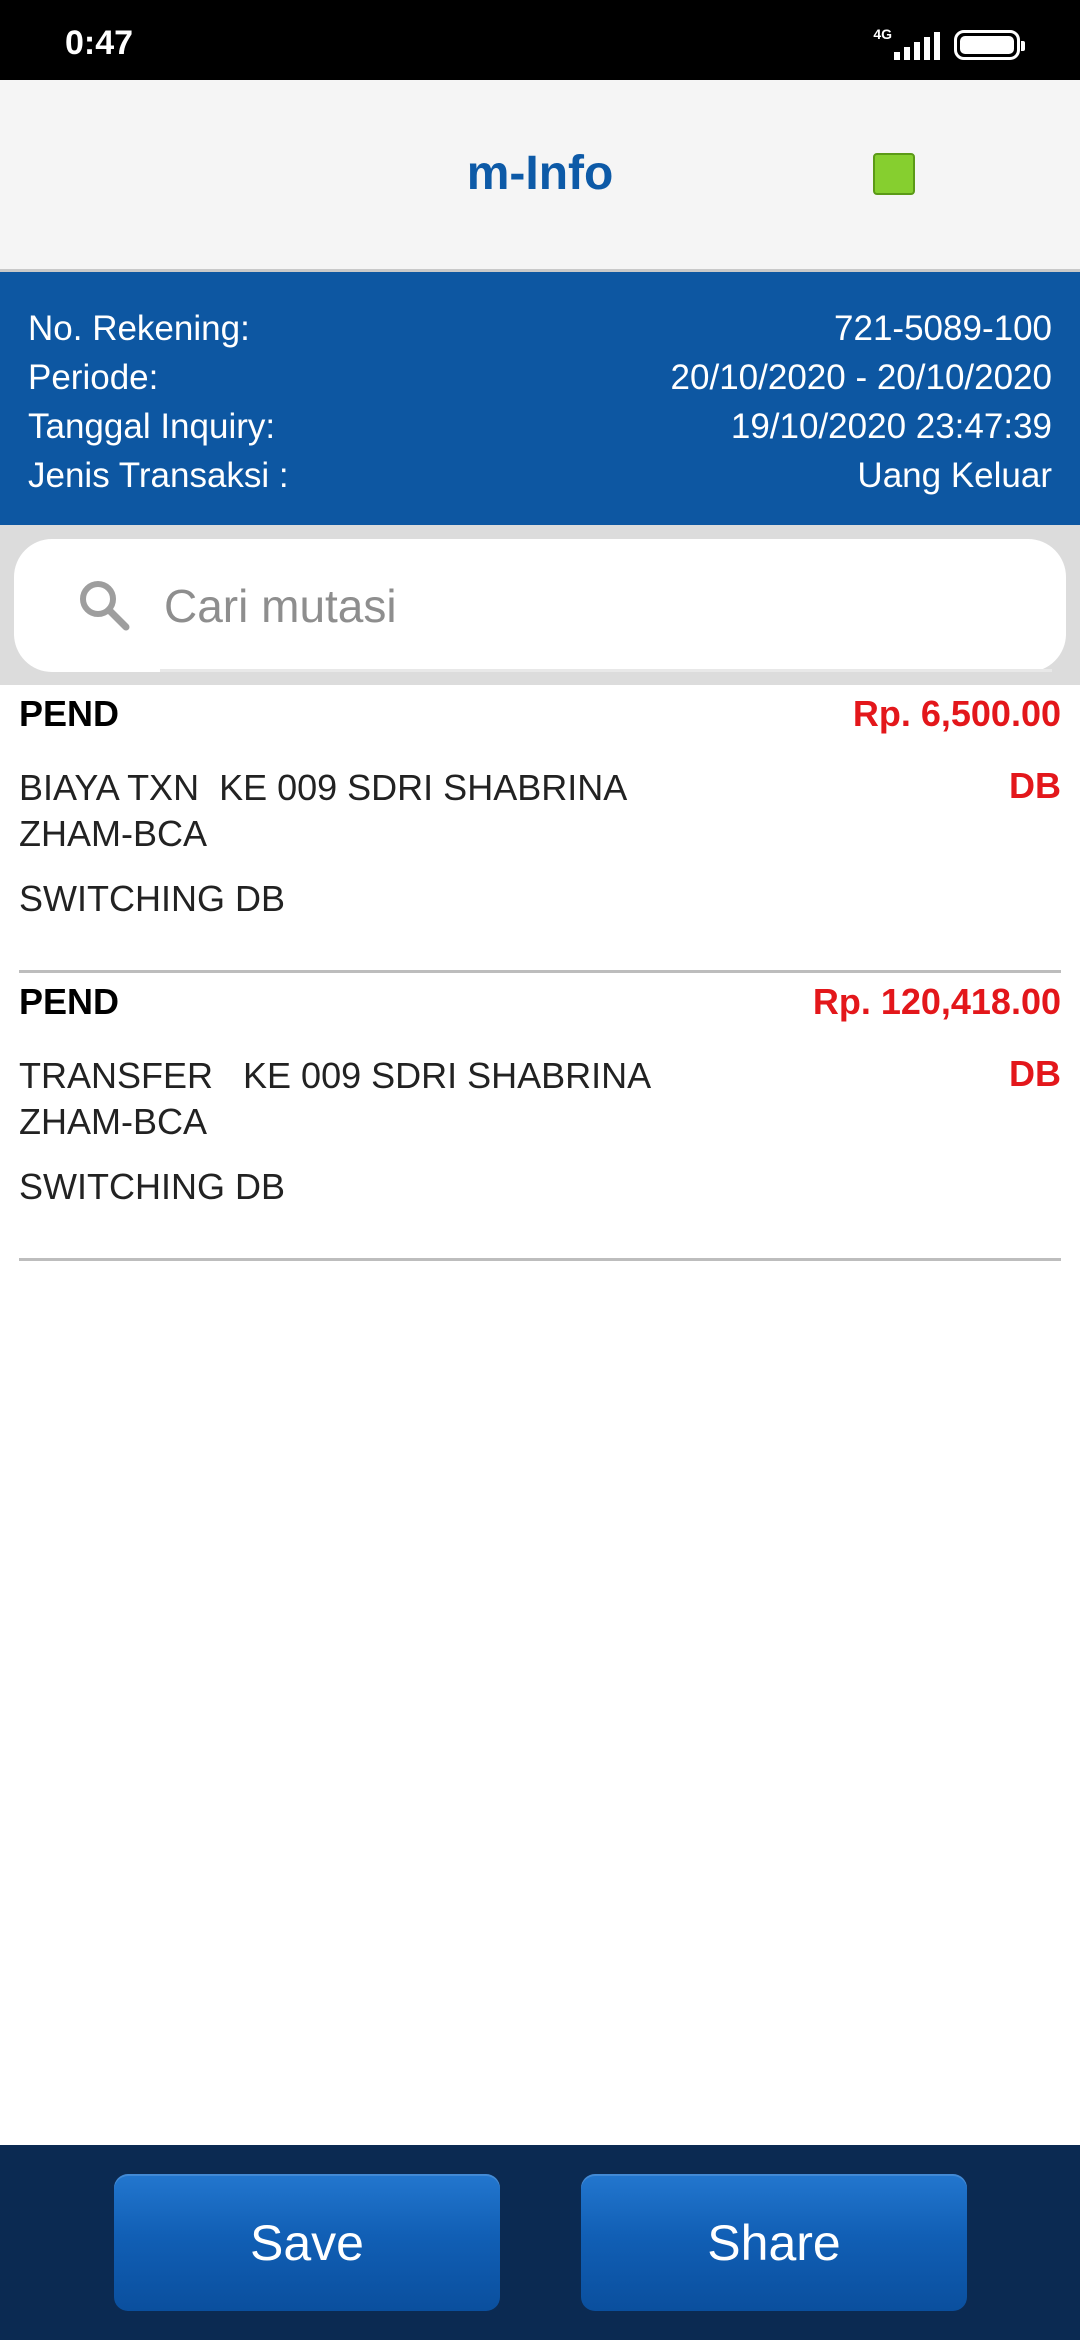 This screenshot has width=1080, height=2340. What do you see at coordinates (540, 426) in the screenshot?
I see `info-row-inquiry-date: Tanggal Inquiry: 19/10/2020 23:47:39` at bounding box center [540, 426].